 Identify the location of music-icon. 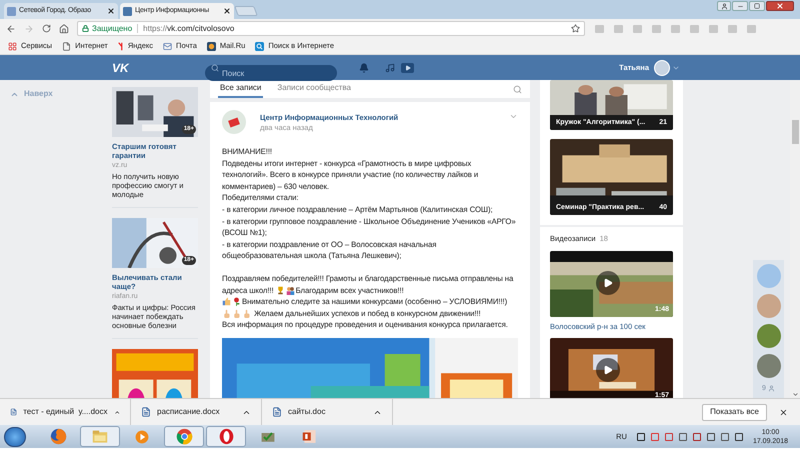
(390, 67).